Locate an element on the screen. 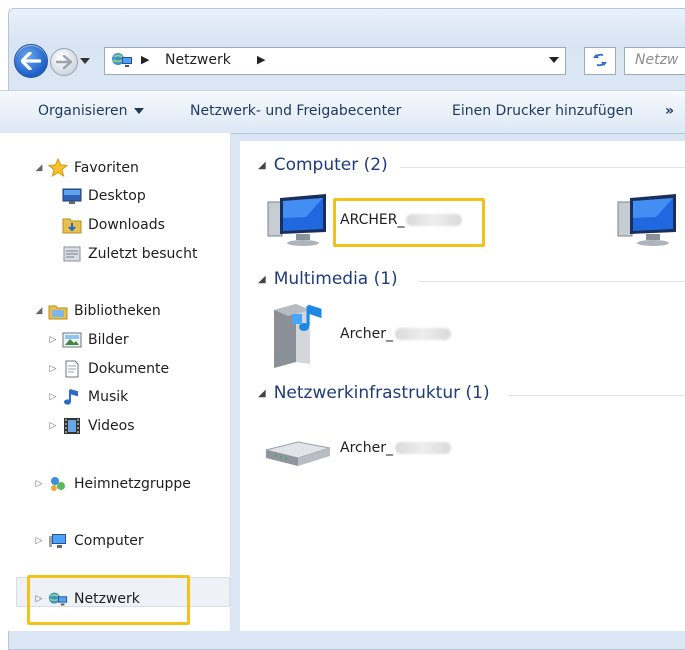  title-bar is located at coordinates (347, 29).